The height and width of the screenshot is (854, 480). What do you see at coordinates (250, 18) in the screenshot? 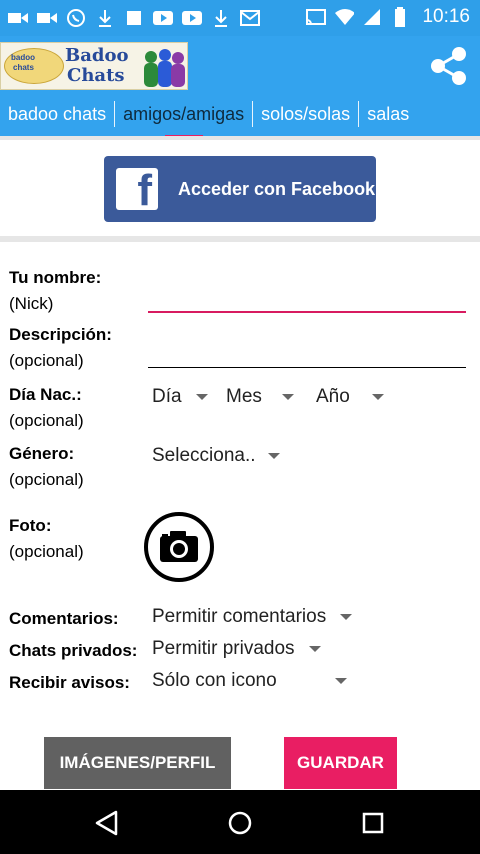
I see `gmail-icon` at bounding box center [250, 18].